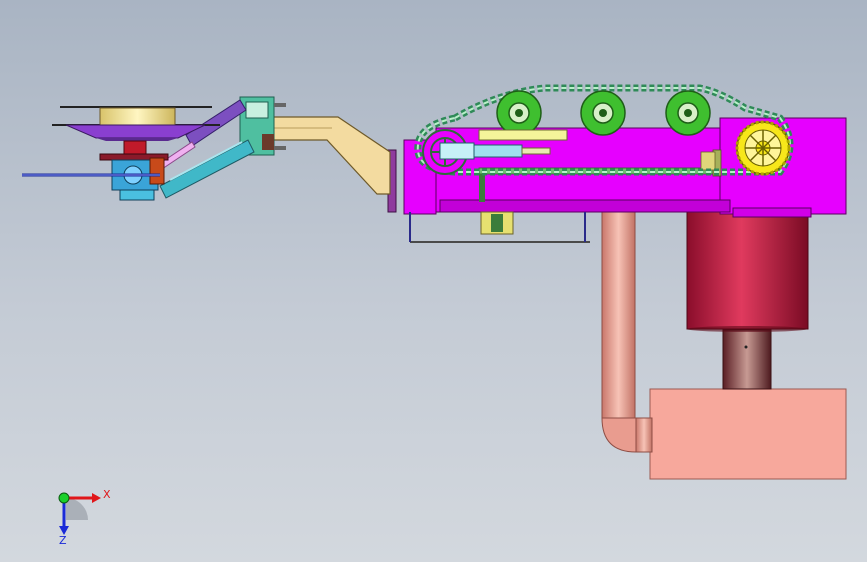  I want to click on x-axis-label: X, so click(107, 494).